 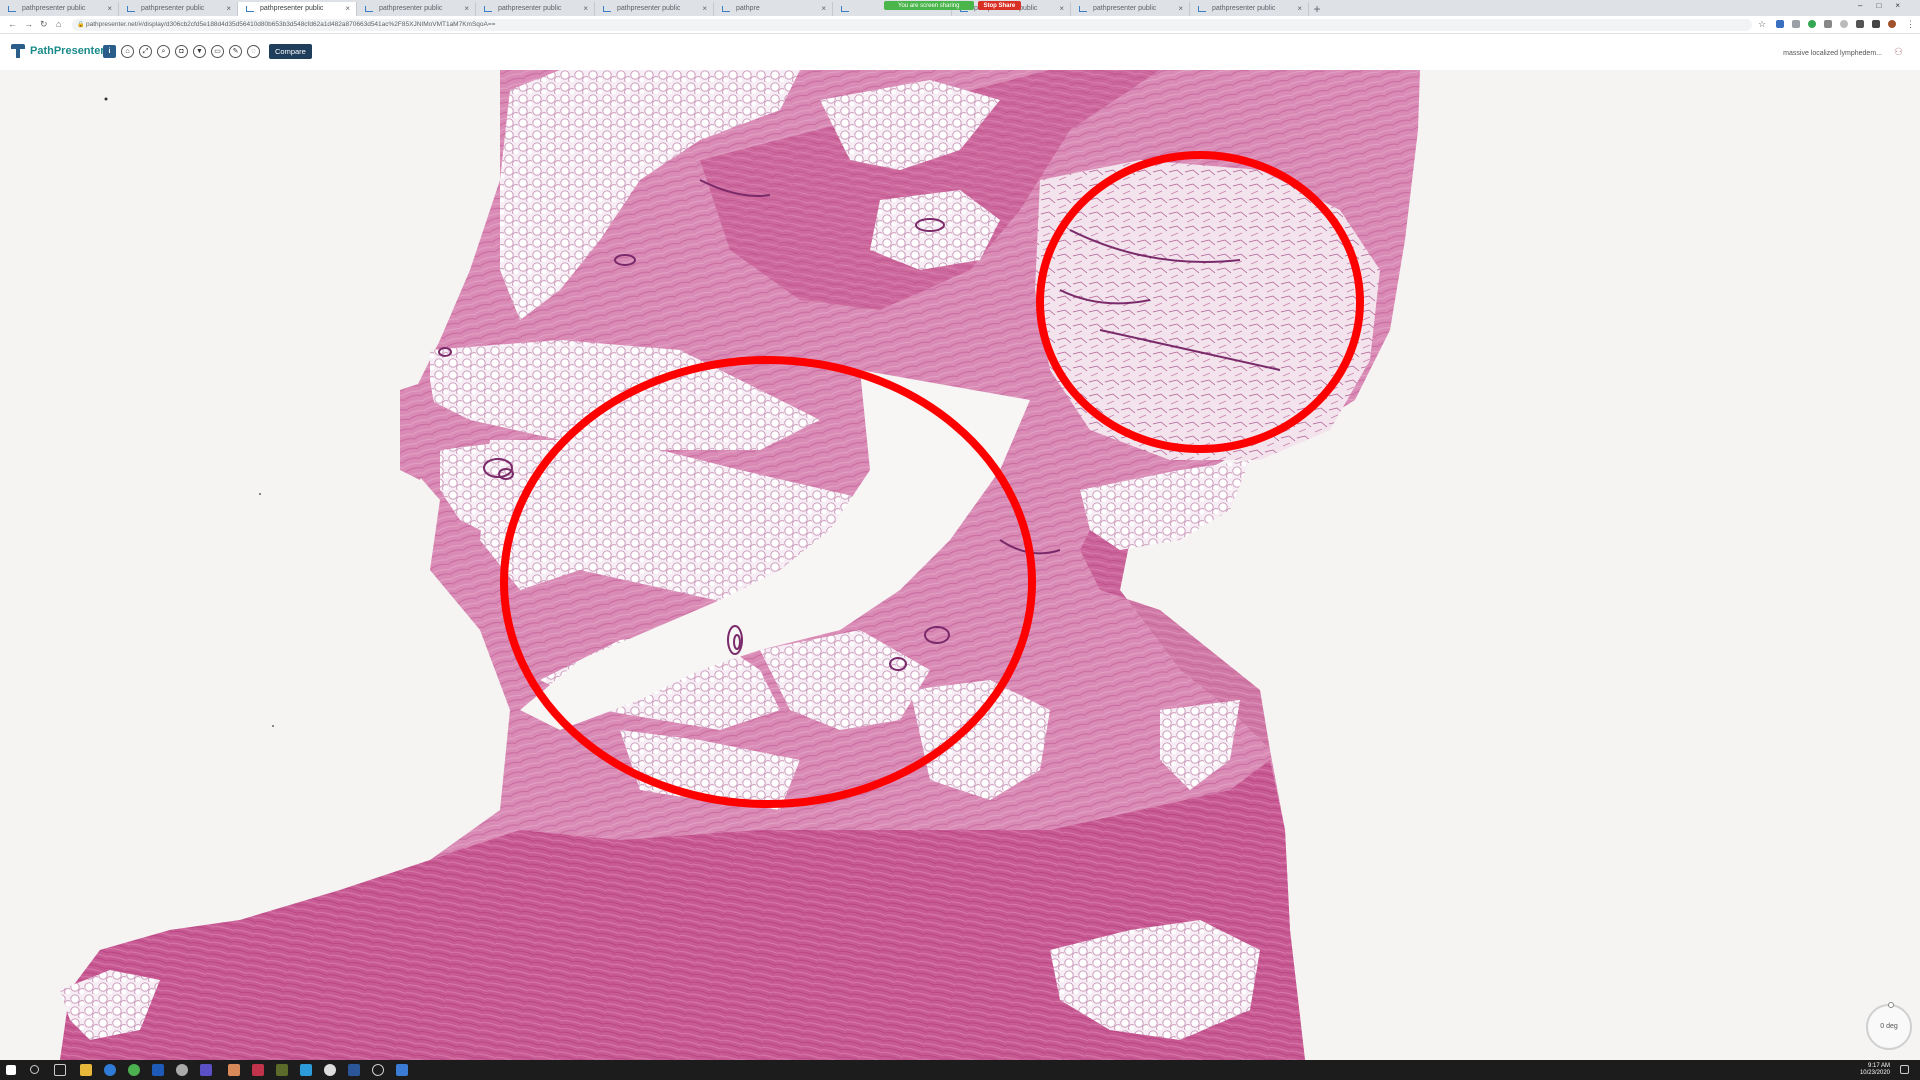 What do you see at coordinates (960, 1070) in the screenshot?
I see `os-taskbar: 9:17 AM 10/23/2020` at bounding box center [960, 1070].